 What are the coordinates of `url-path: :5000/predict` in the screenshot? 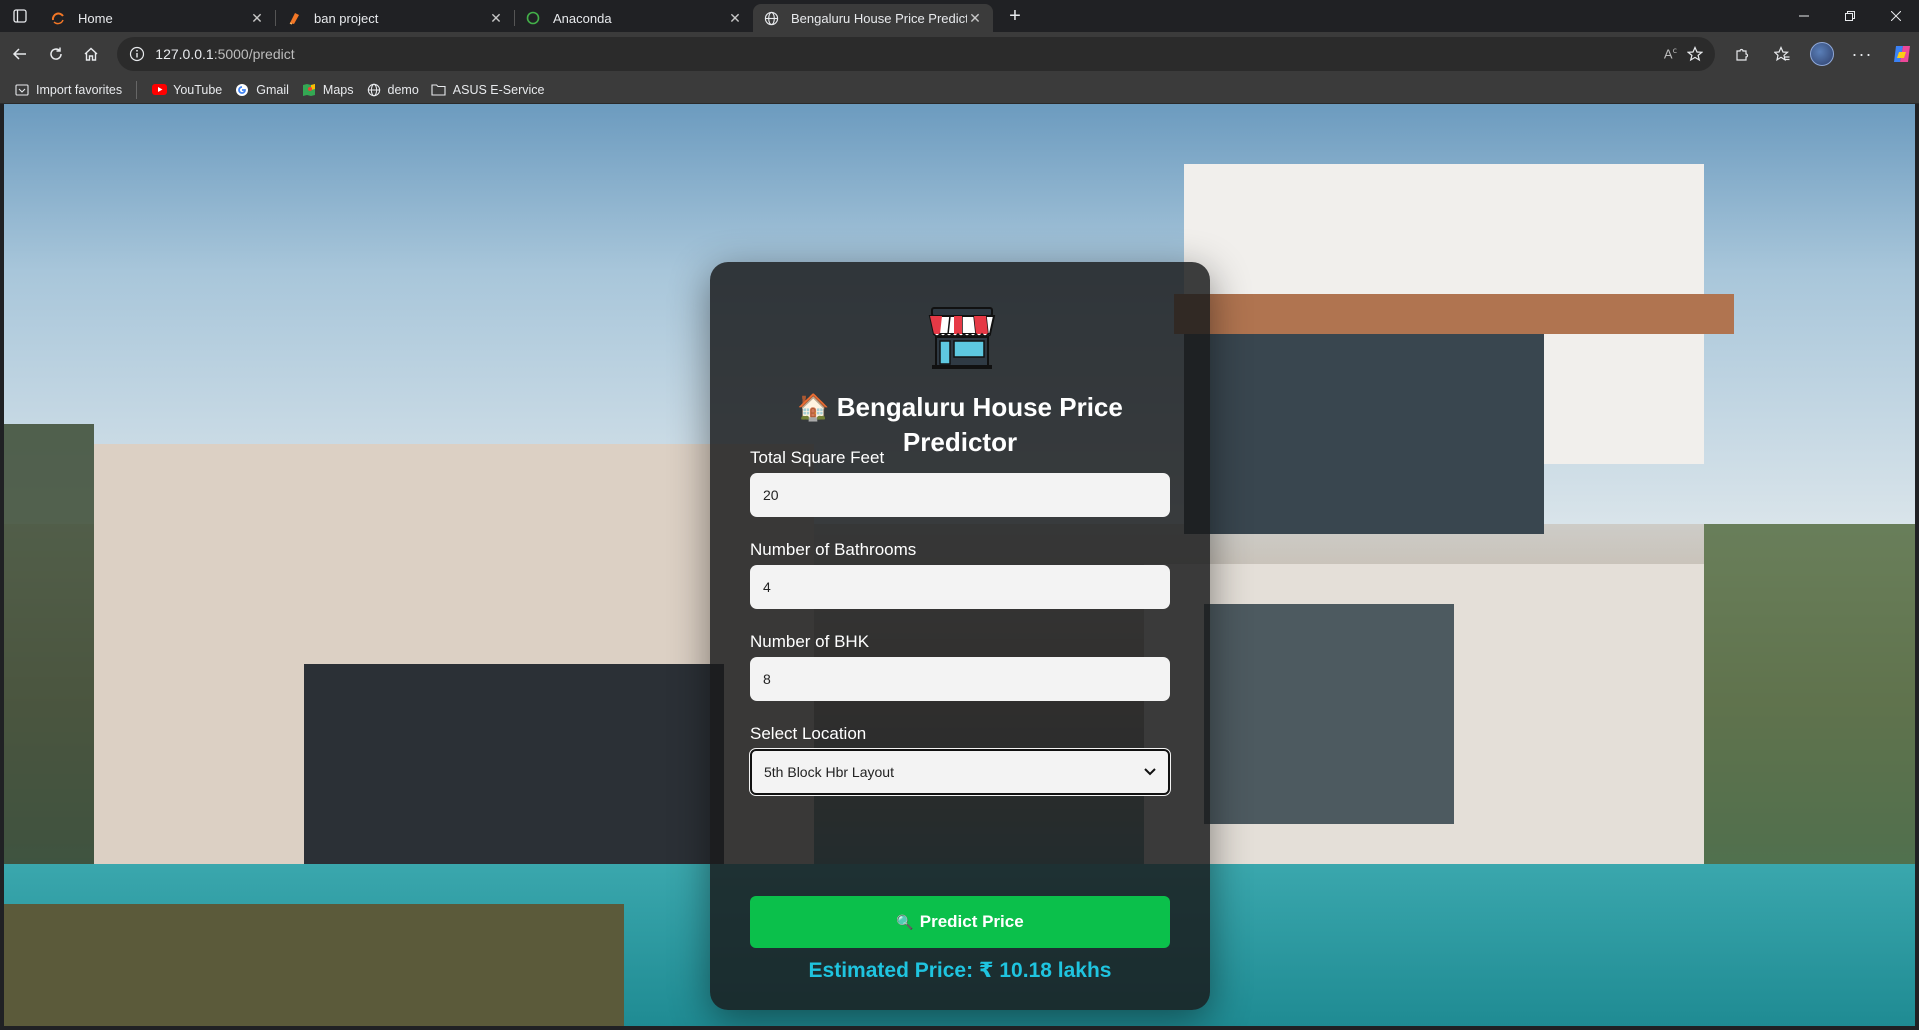 It's located at (254, 54).